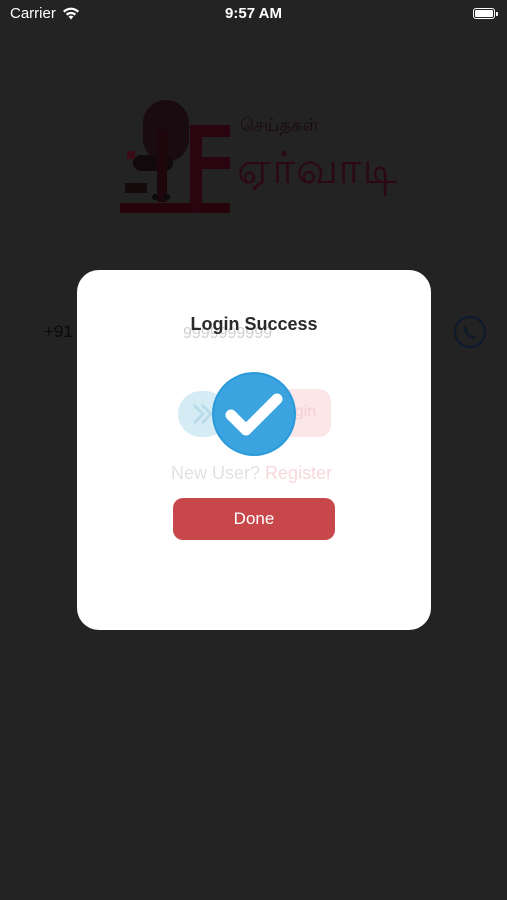 This screenshot has width=507, height=900. Describe the element at coordinates (254, 519) in the screenshot. I see `done-button: Done` at that location.